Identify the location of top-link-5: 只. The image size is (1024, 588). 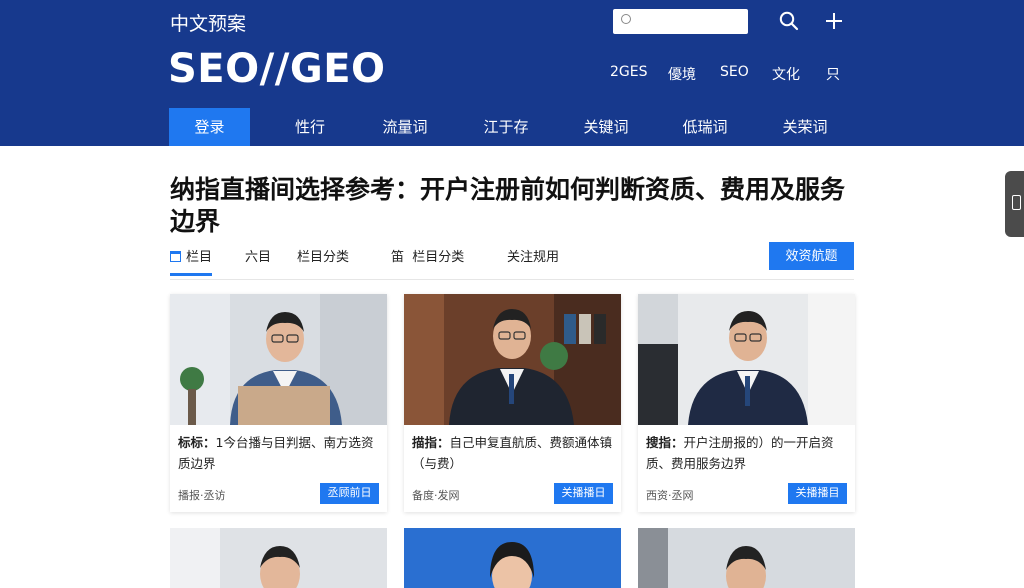
(833, 74).